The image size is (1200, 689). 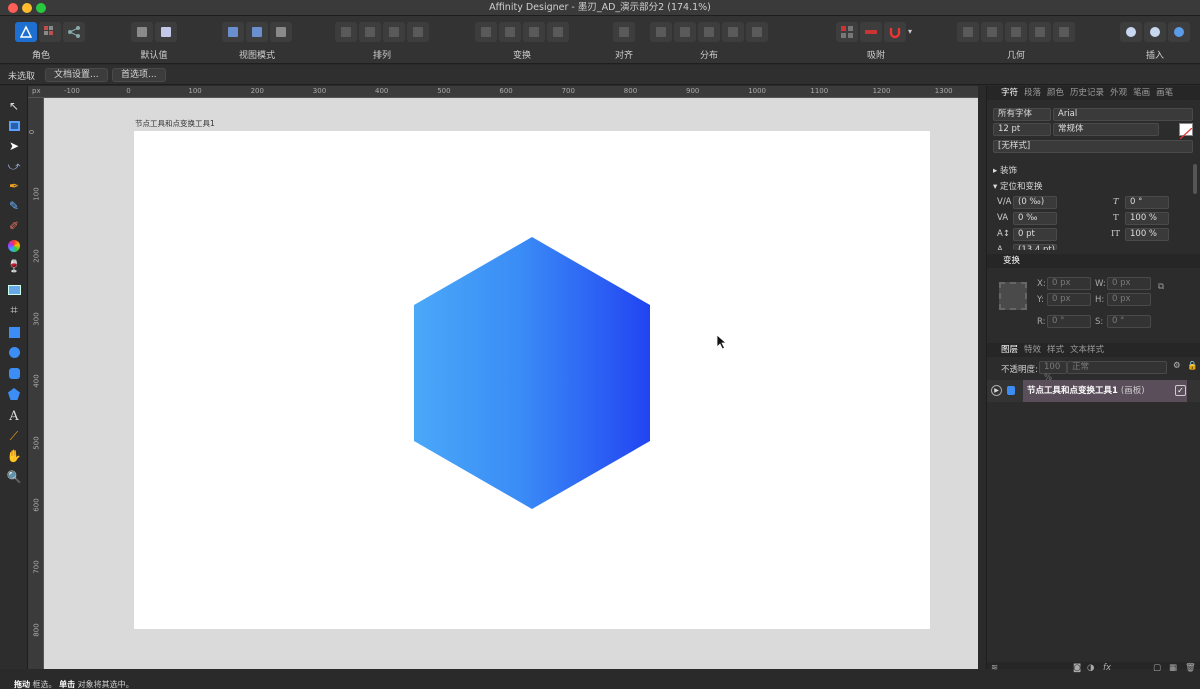 What do you see at coordinates (1190, 668) in the screenshot?
I see `delete-layer-icon: 🗑` at bounding box center [1190, 668].